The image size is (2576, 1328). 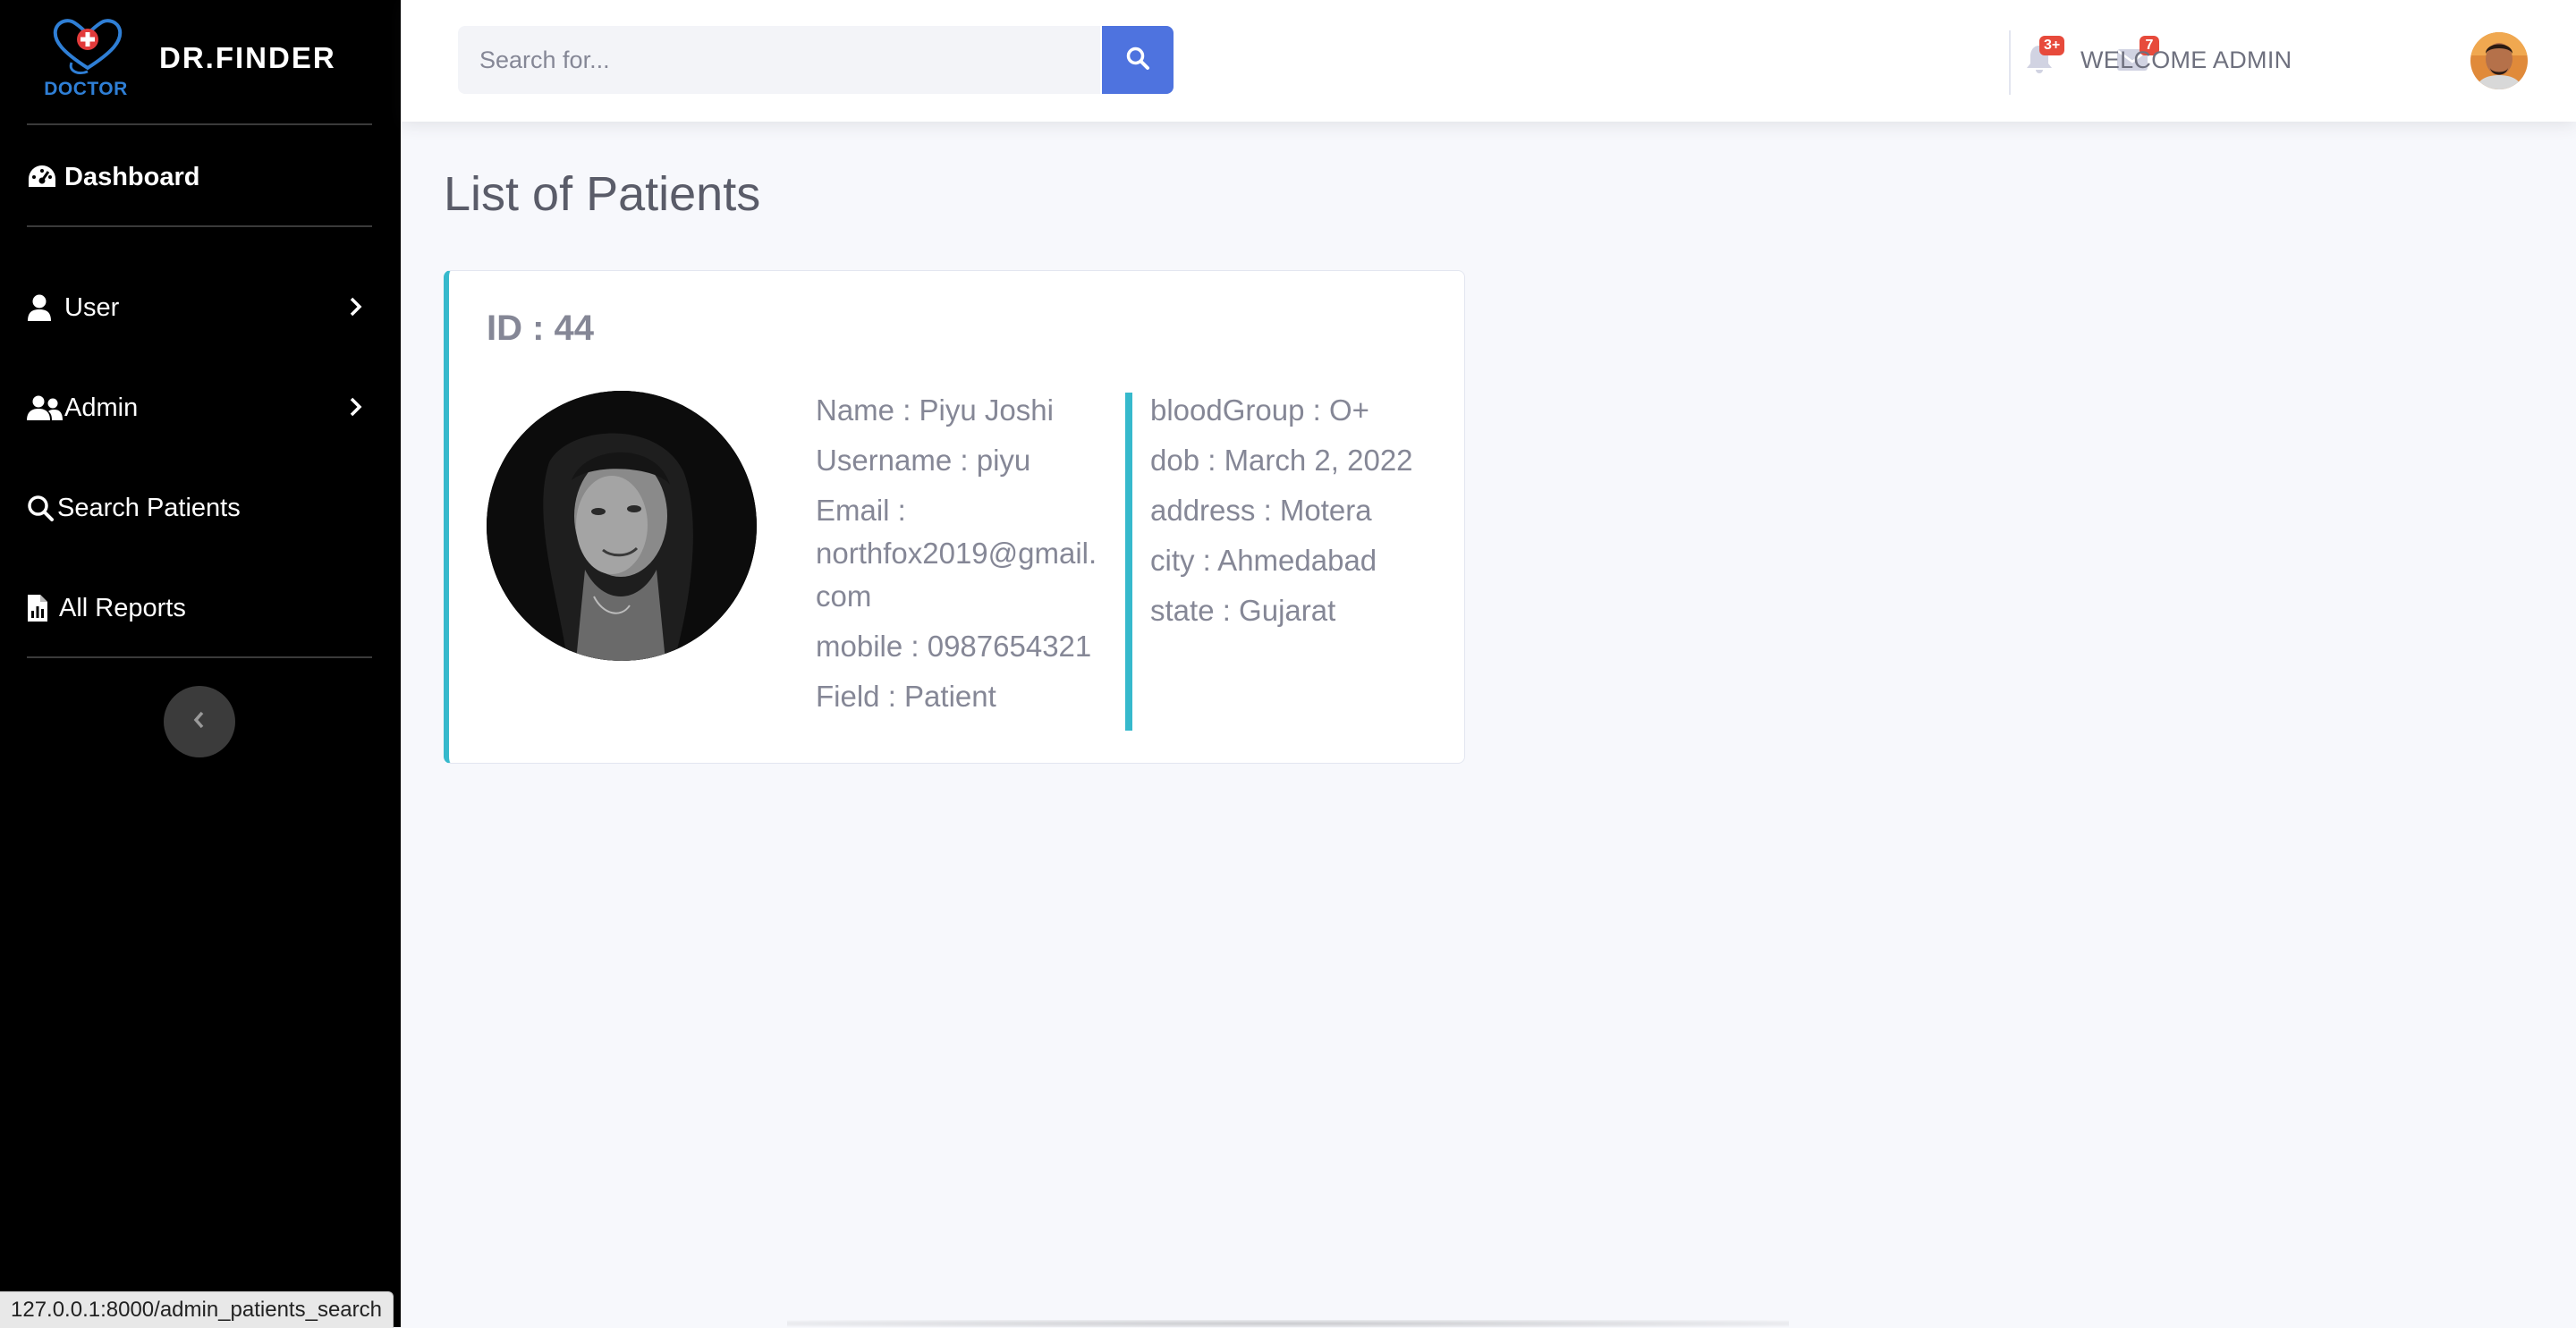 I want to click on patient-dob: dob : March 2, 2022, so click(x=1281, y=460).